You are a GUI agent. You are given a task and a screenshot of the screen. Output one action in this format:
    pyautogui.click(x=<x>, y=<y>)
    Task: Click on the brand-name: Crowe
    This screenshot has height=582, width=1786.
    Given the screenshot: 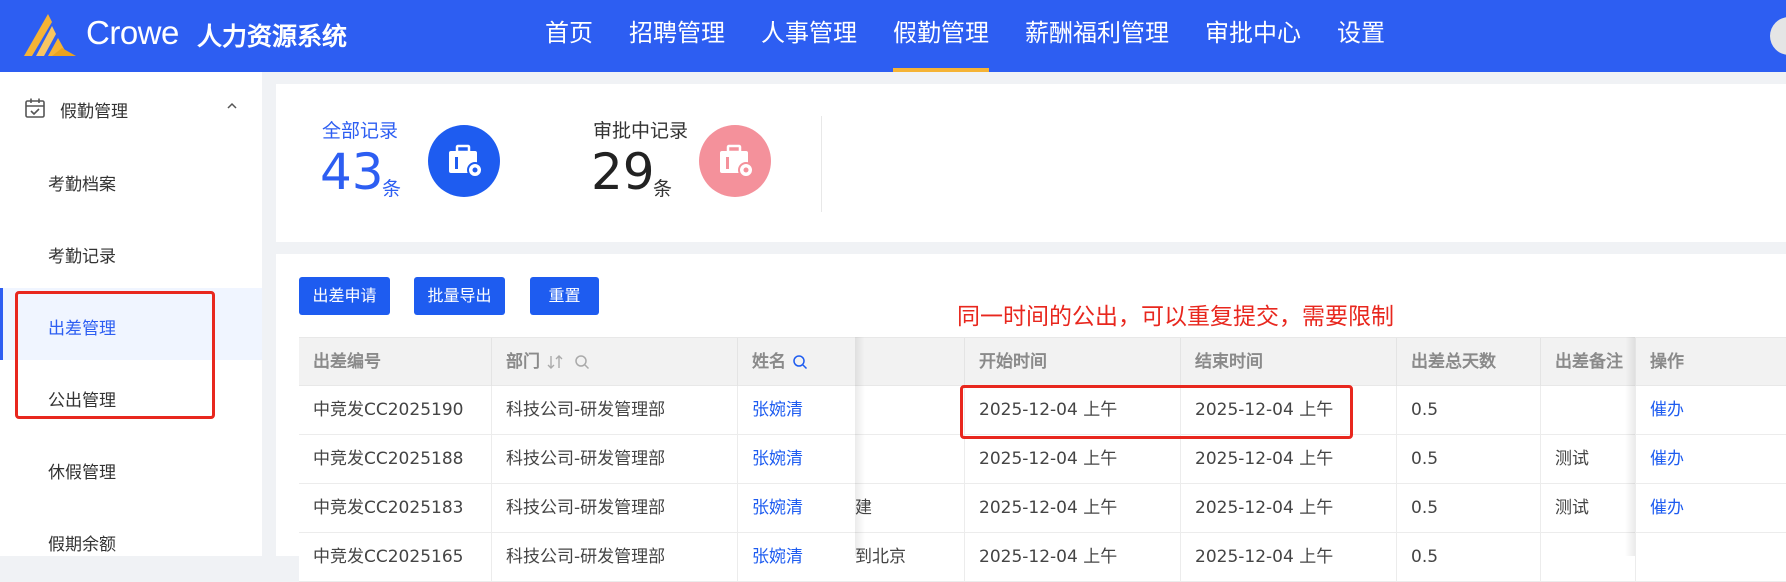 What is the action you would take?
    pyautogui.click(x=132, y=32)
    